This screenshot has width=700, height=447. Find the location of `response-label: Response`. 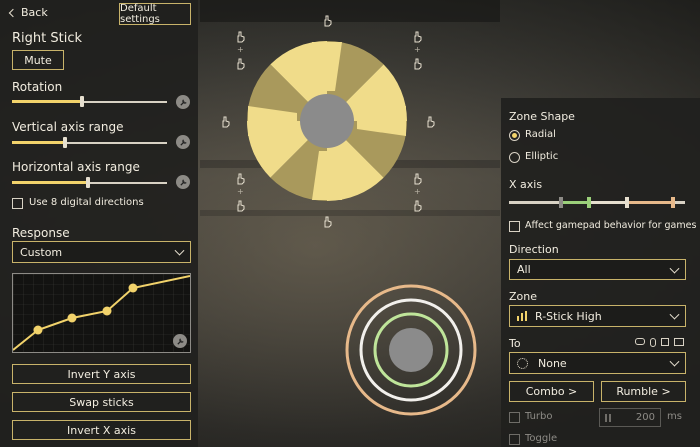

response-label: Response is located at coordinates (41, 233).